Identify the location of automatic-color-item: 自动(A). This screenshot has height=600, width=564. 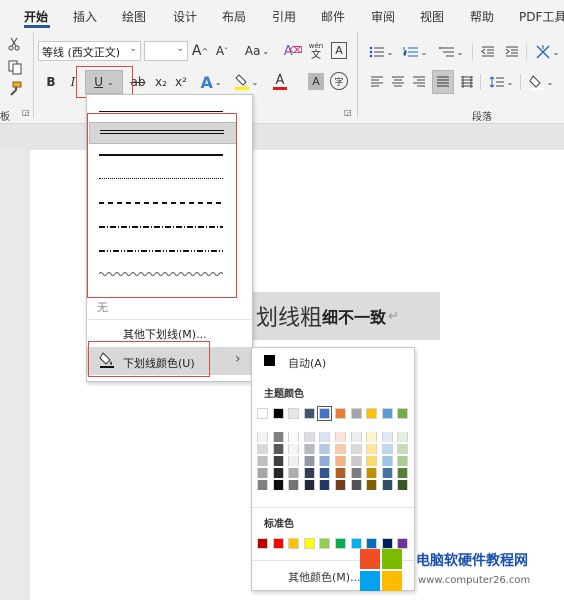
(333, 361).